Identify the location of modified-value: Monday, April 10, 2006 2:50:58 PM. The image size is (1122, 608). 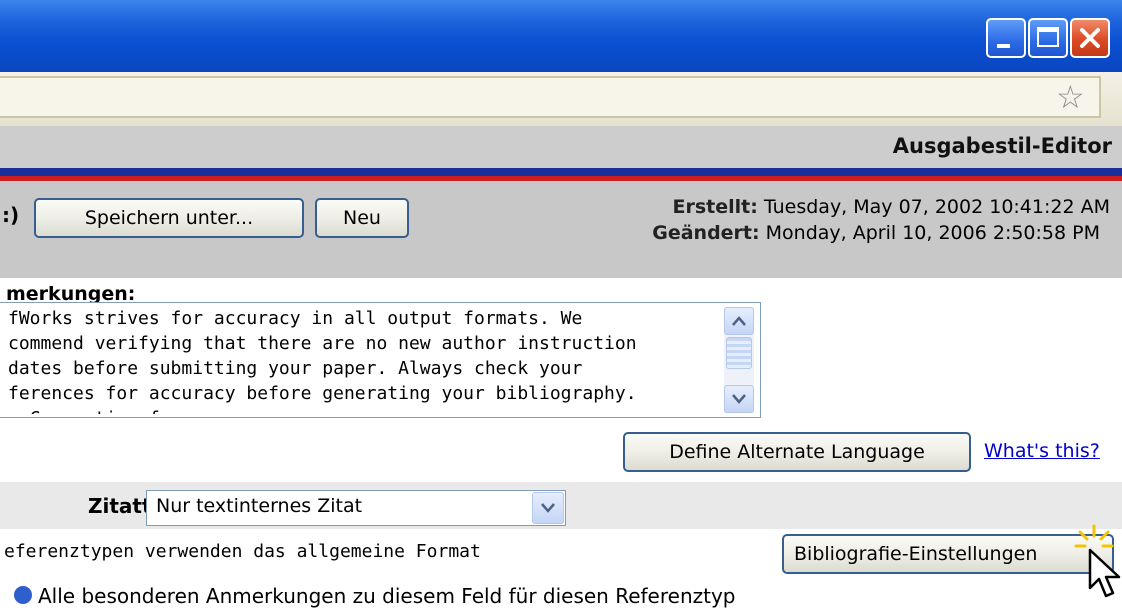
(929, 233).